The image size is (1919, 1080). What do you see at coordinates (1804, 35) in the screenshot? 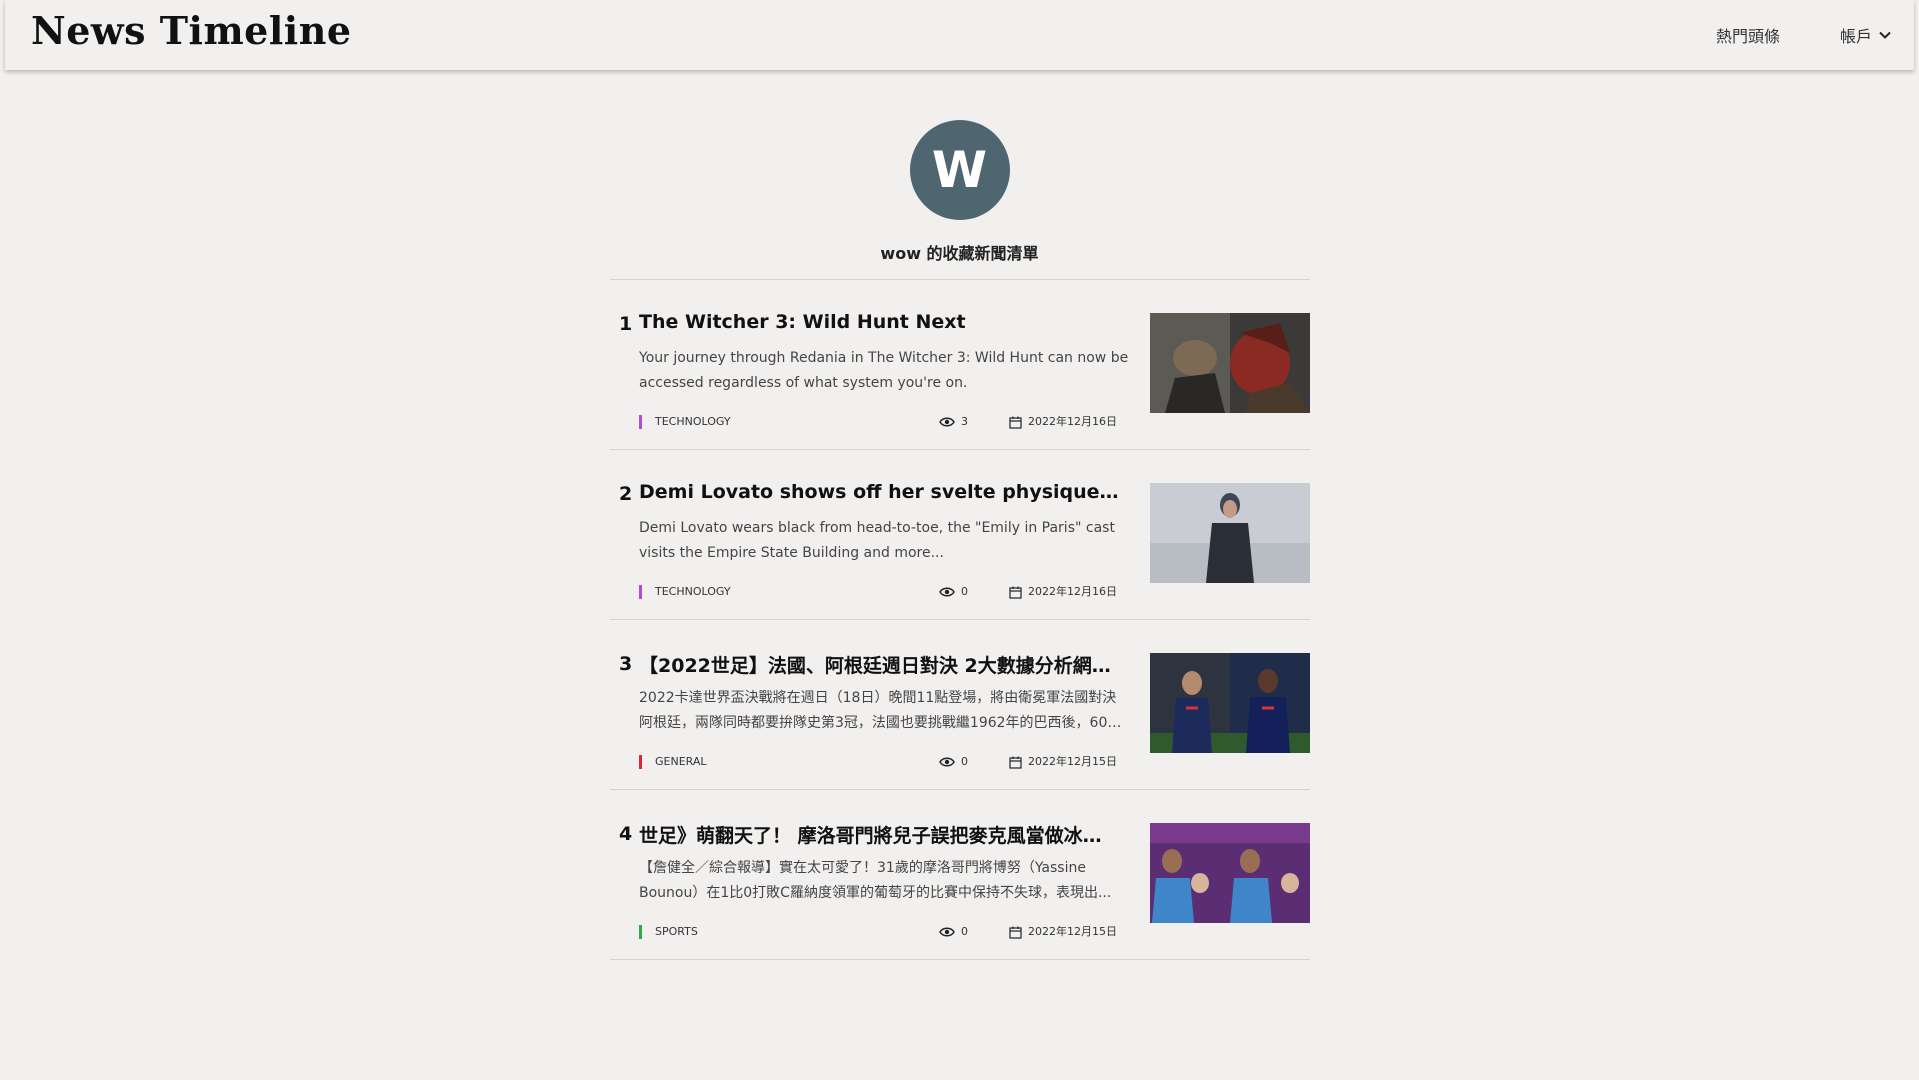
I see `nav-right: 熱門頭條 帳戶` at bounding box center [1804, 35].